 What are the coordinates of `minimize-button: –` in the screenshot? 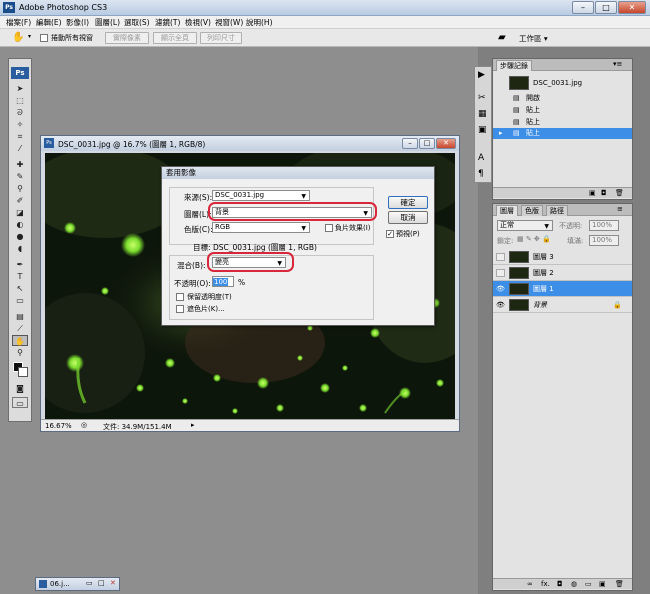 It's located at (583, 7).